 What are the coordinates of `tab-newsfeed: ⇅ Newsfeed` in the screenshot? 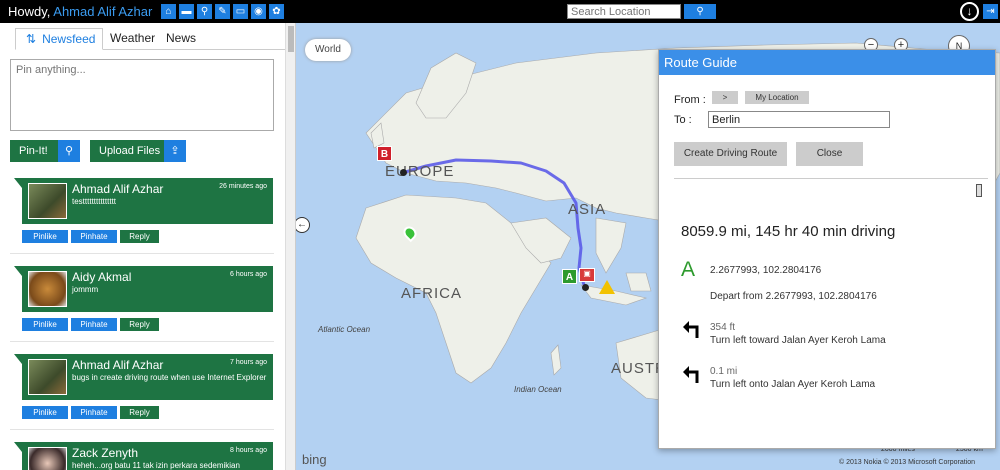 It's located at (59, 39).